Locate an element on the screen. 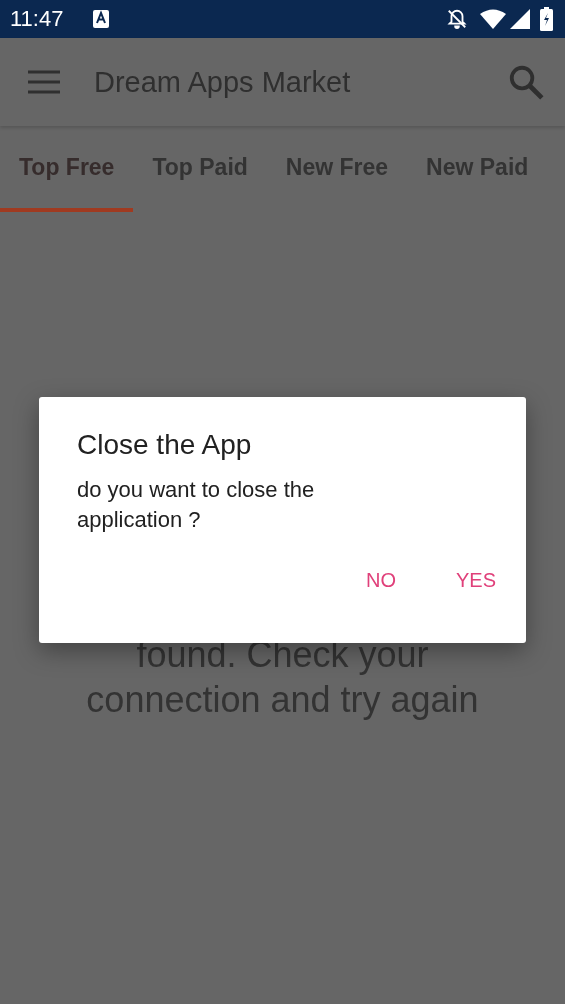 The height and width of the screenshot is (1004, 565). menu-icon is located at coordinates (44, 82).